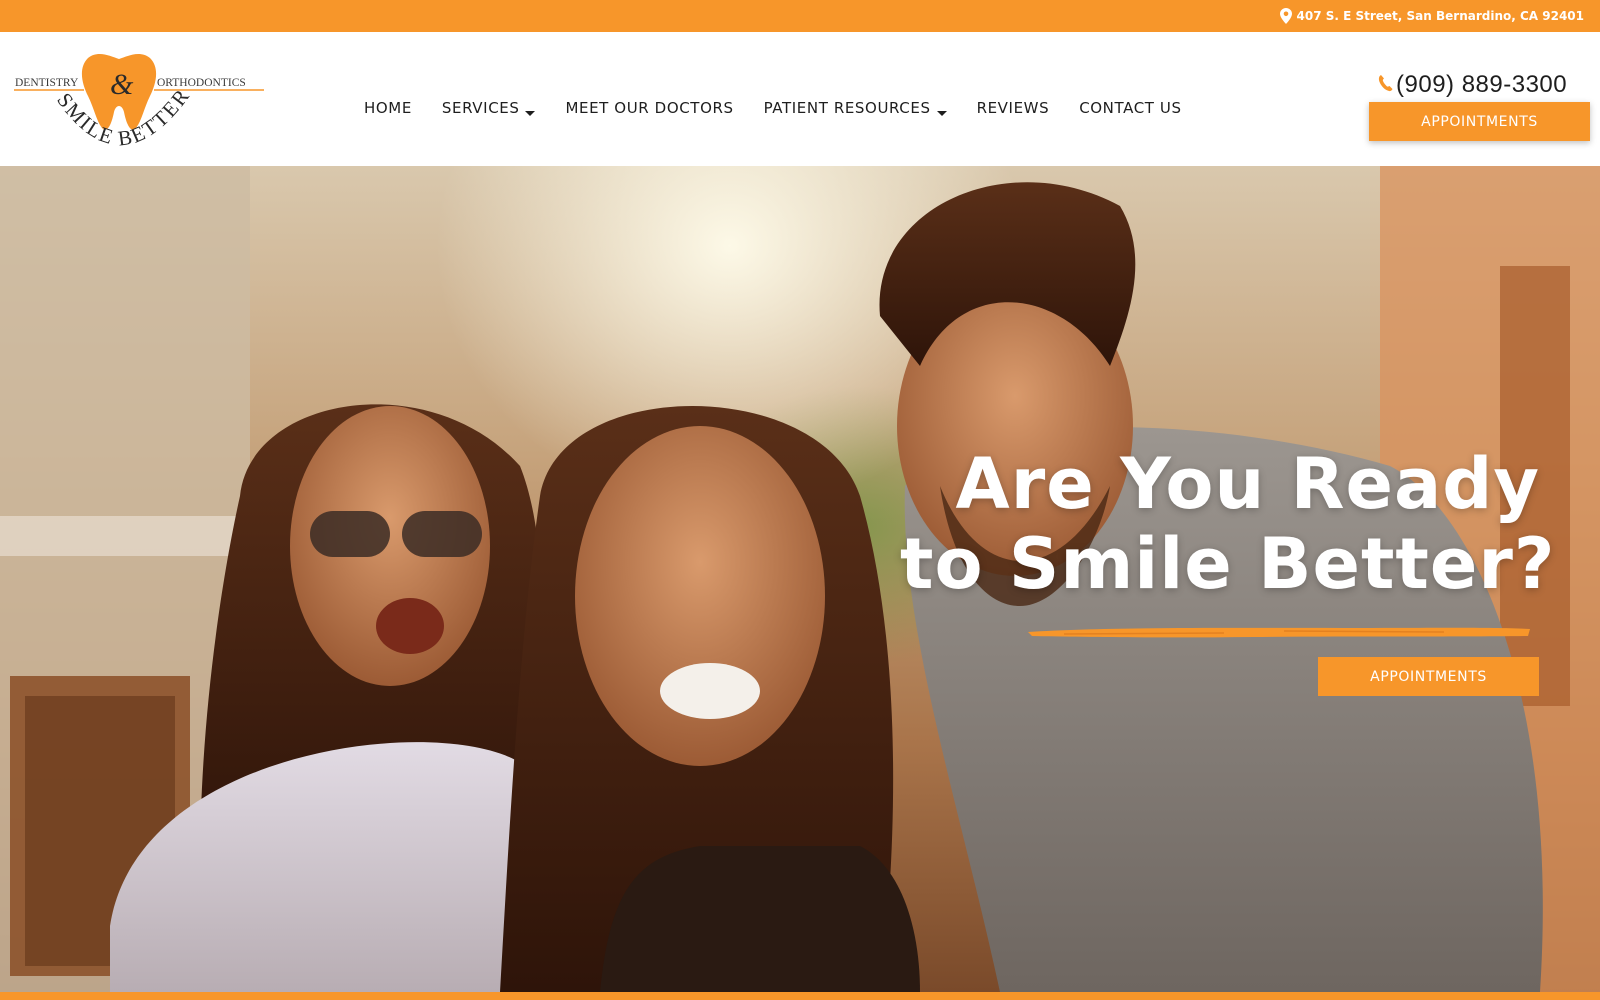 The height and width of the screenshot is (1000, 1600). What do you see at coordinates (800, 996) in the screenshot?
I see `bottom-accent-strip` at bounding box center [800, 996].